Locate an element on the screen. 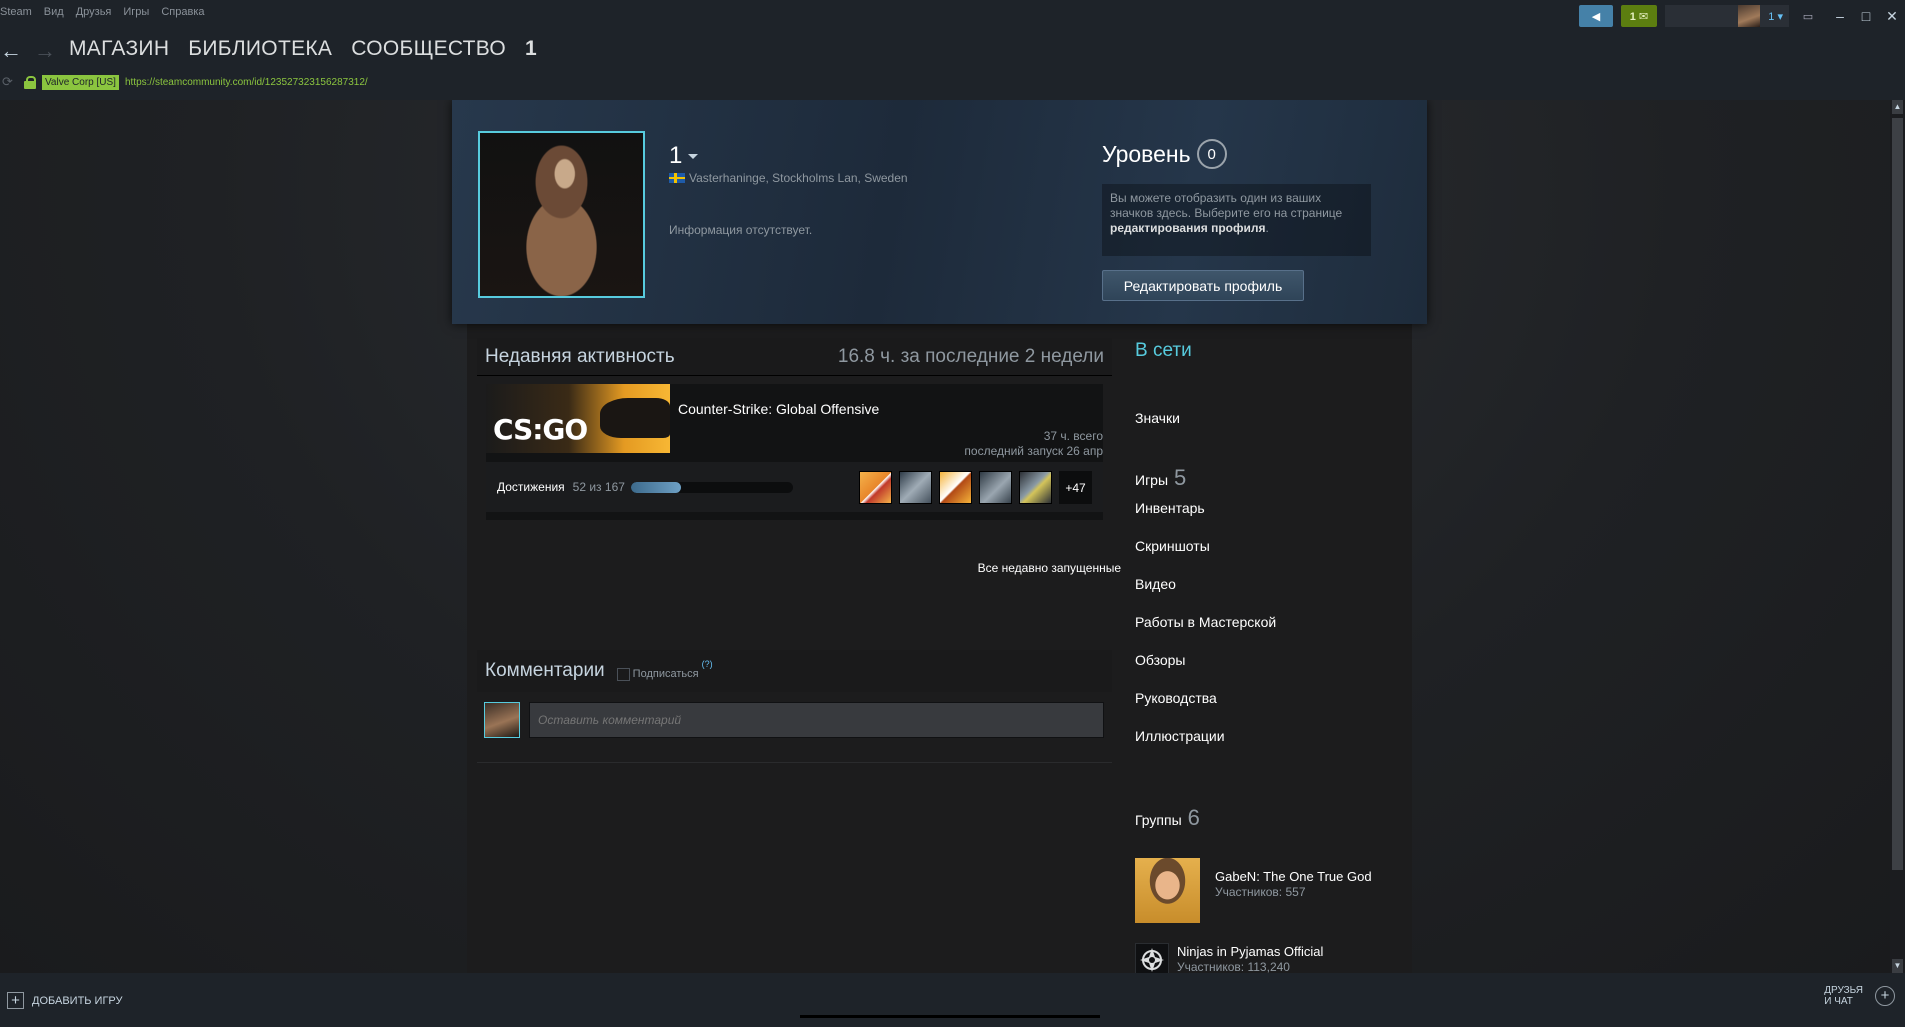  page-scrollbar: ▲ ▼ is located at coordinates (1897, 536).